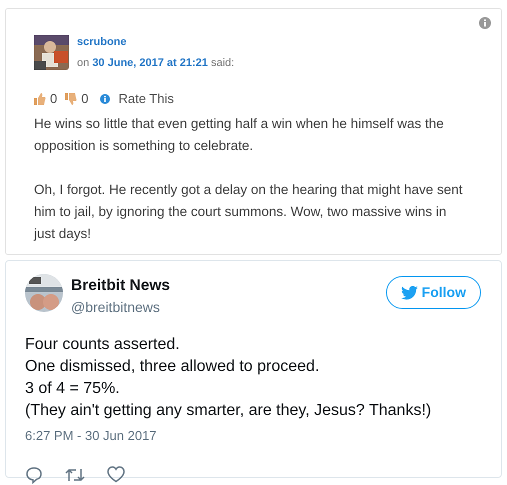 The height and width of the screenshot is (485, 507). I want to click on tweet-text-line: Four counts asserted., so click(103, 345).